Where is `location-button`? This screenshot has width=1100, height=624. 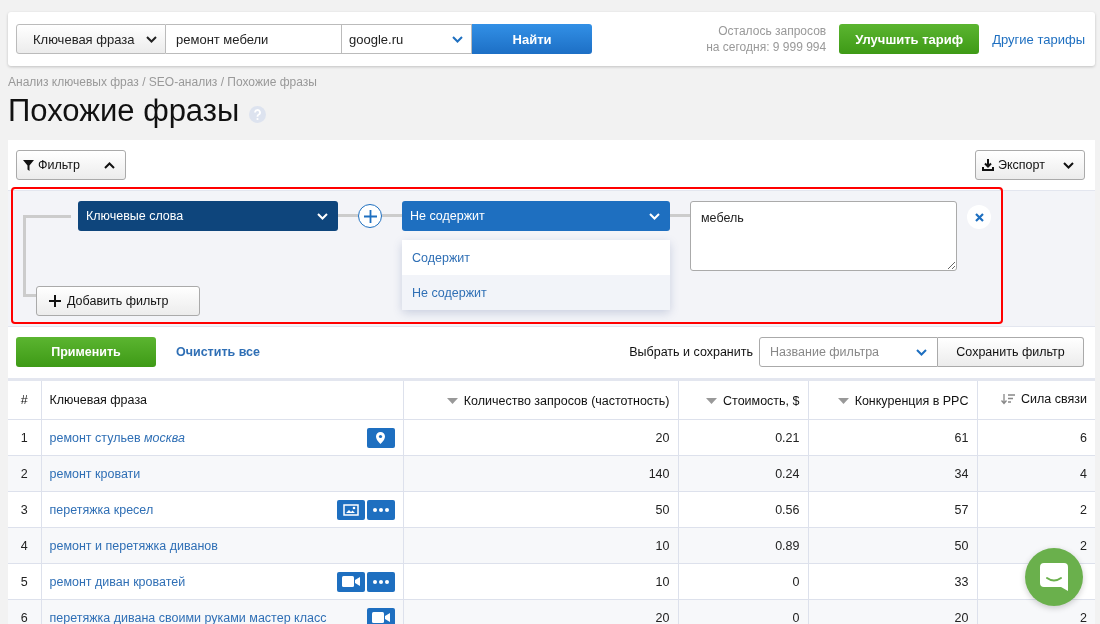
location-button is located at coordinates (380, 437).